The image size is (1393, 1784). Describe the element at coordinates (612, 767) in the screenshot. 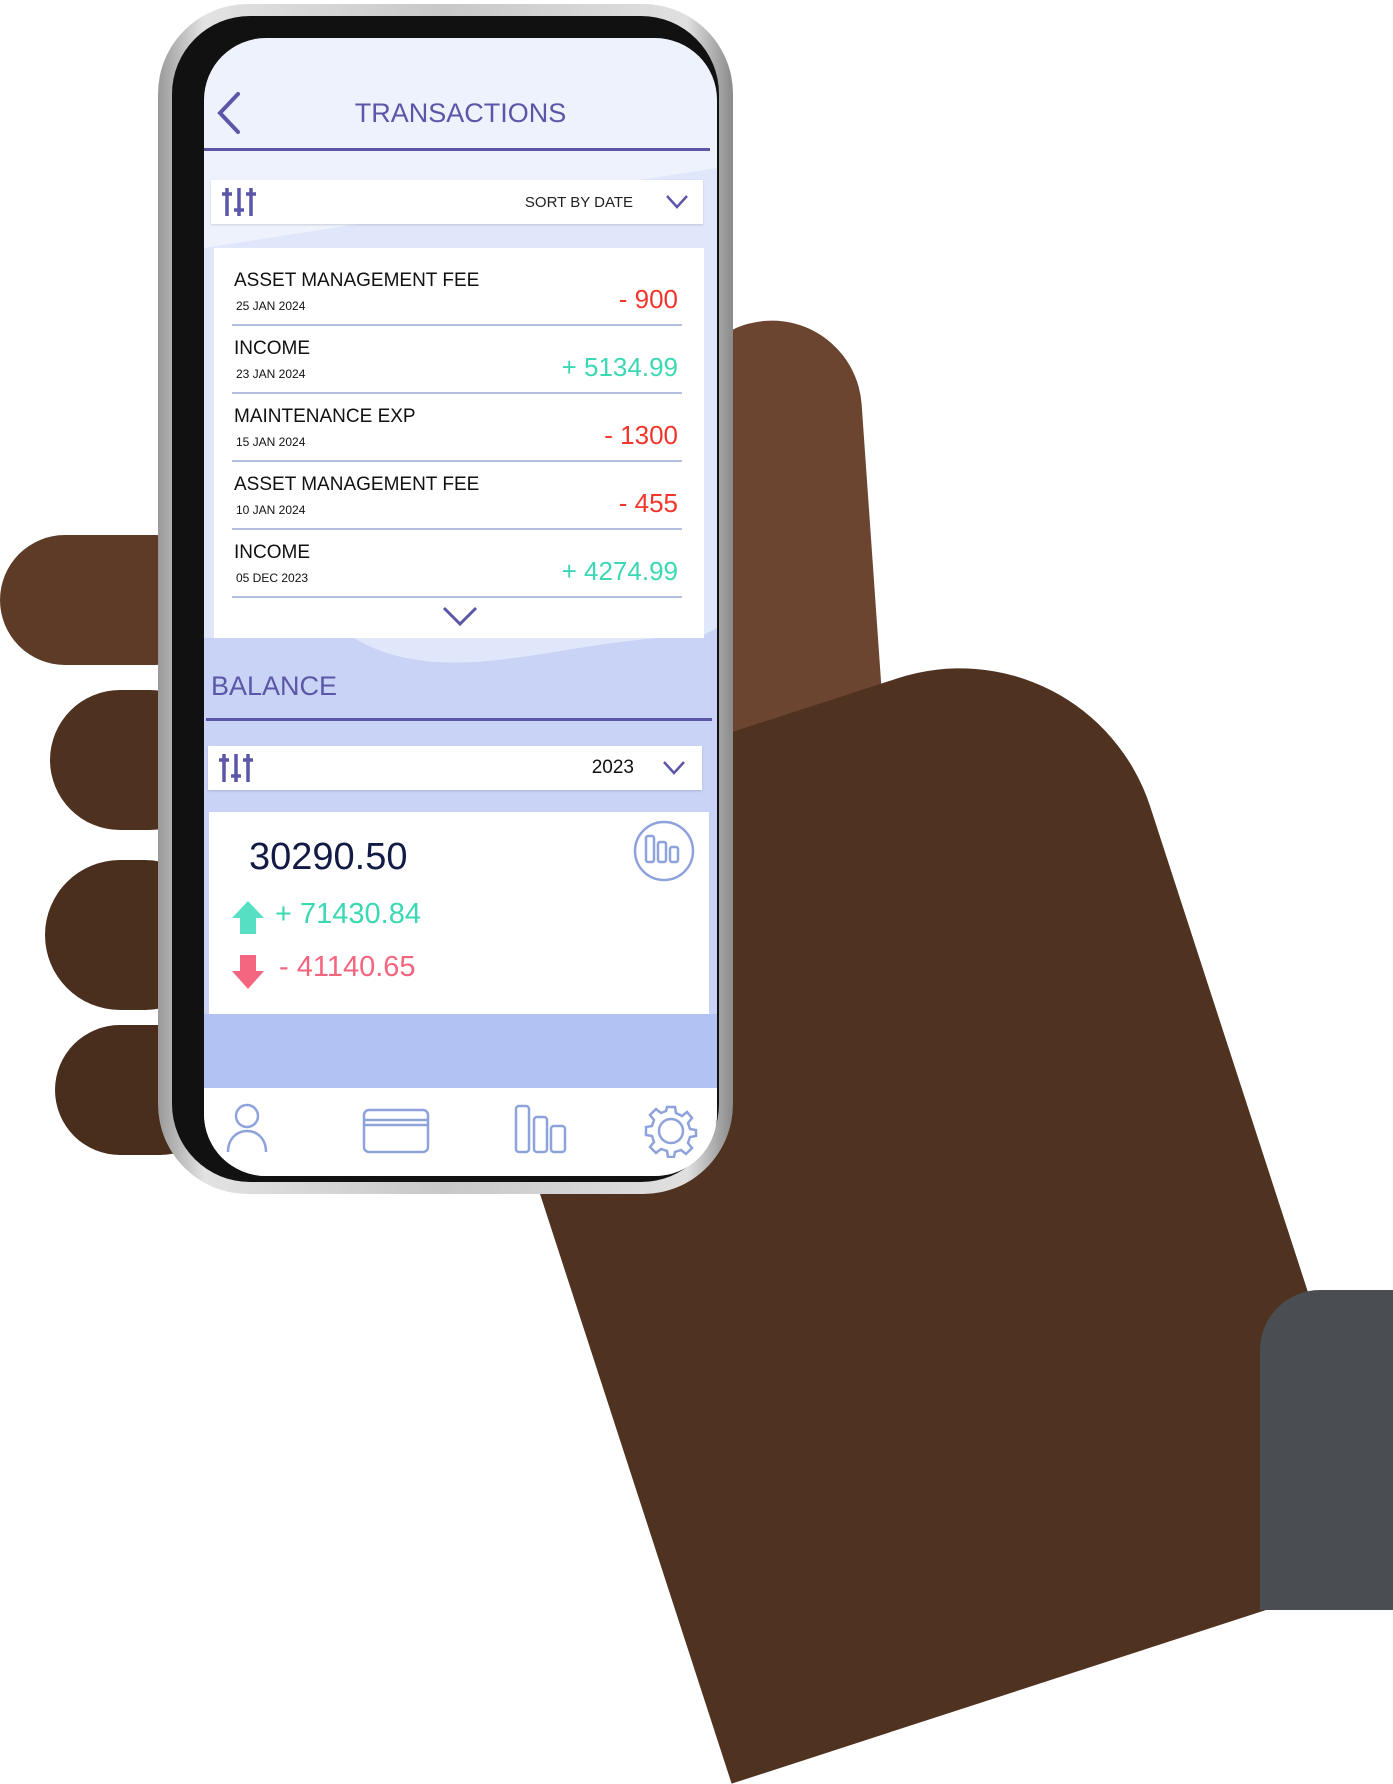

I see `year-value: 2023` at that location.